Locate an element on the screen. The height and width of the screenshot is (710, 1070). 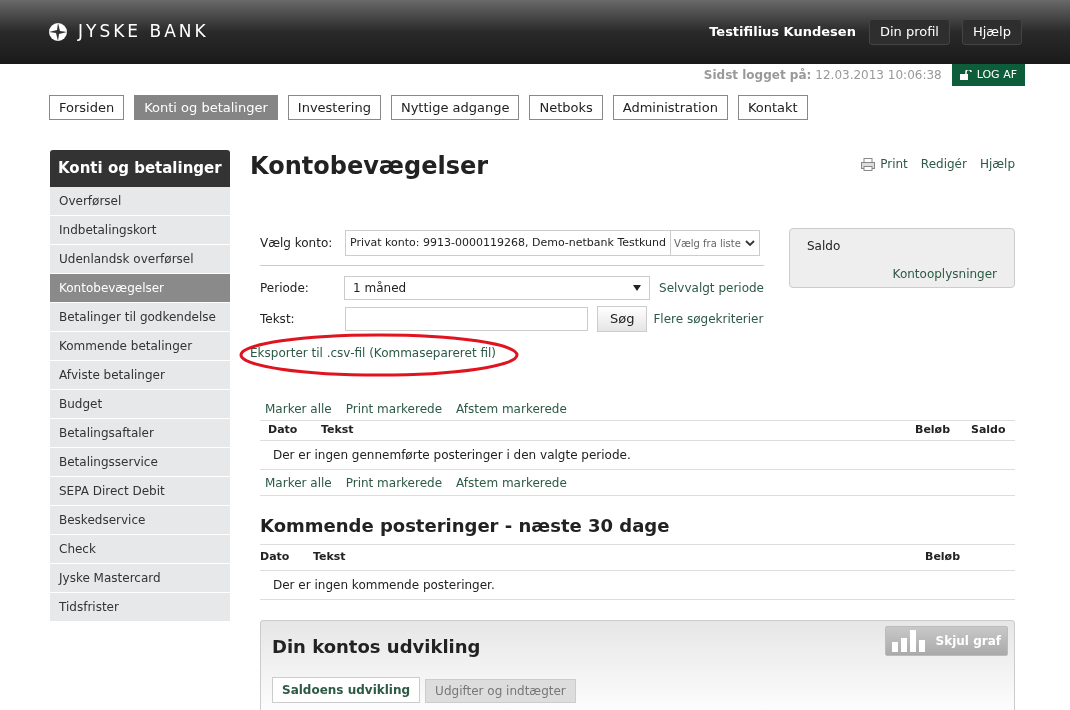
custom-period-link: Selvvalgt periode is located at coordinates (711, 288).